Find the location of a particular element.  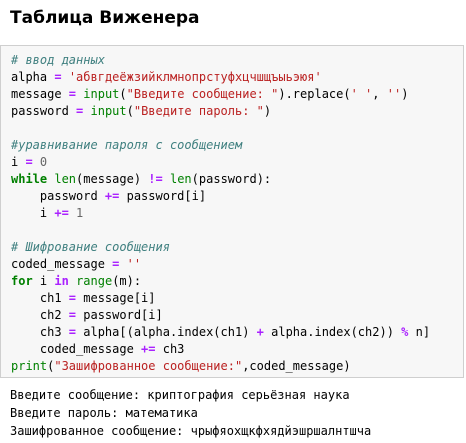

code-line: # Шифрование сообщения is located at coordinates (220, 247).